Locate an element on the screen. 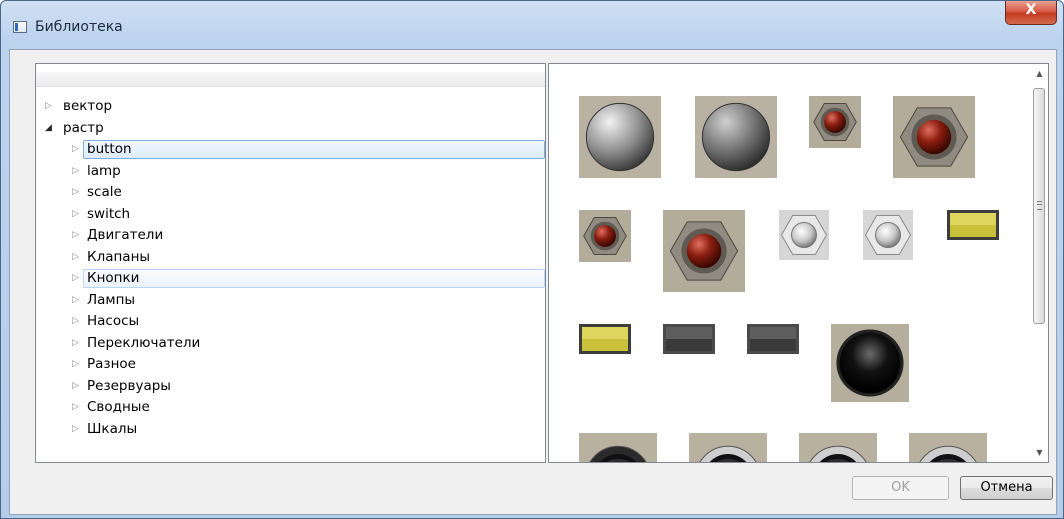 The height and width of the screenshot is (519, 1064). tree-item-label: Лампы is located at coordinates (111, 299).